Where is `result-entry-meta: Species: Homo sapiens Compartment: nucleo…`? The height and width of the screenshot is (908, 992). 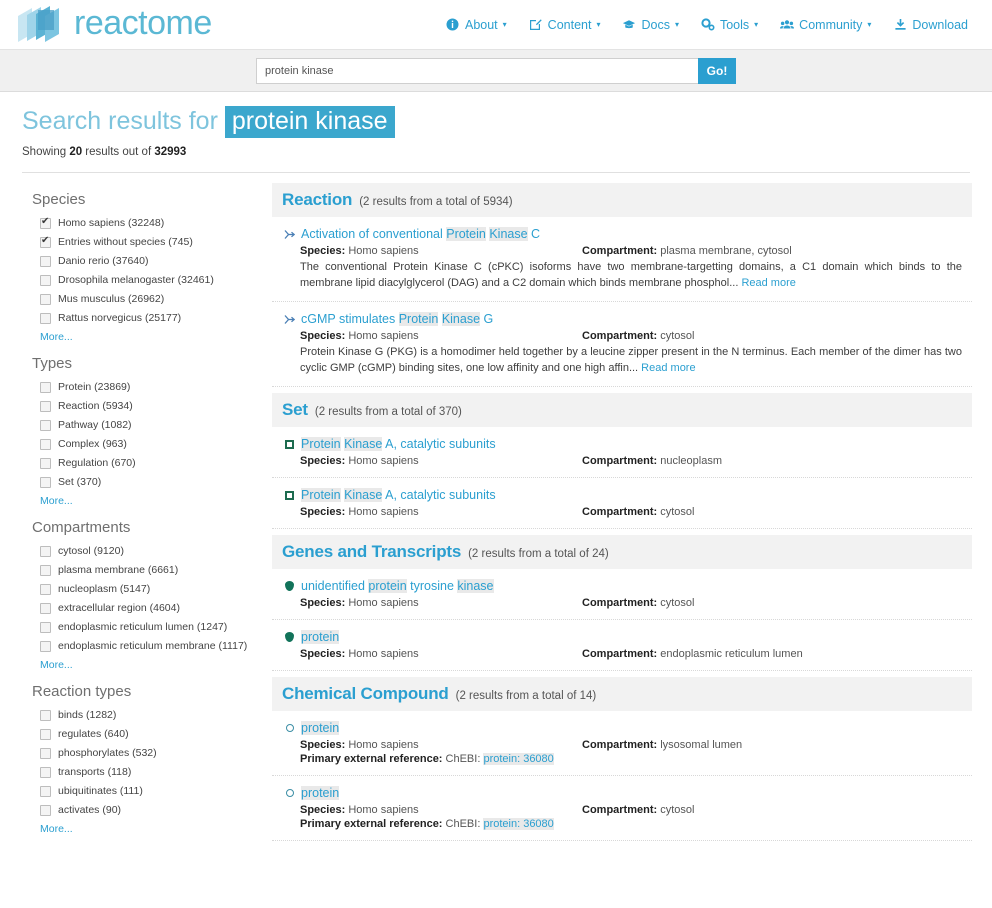
result-entry-meta: Species: Homo sapiens Compartment: nucleo… is located at coordinates (626, 461).